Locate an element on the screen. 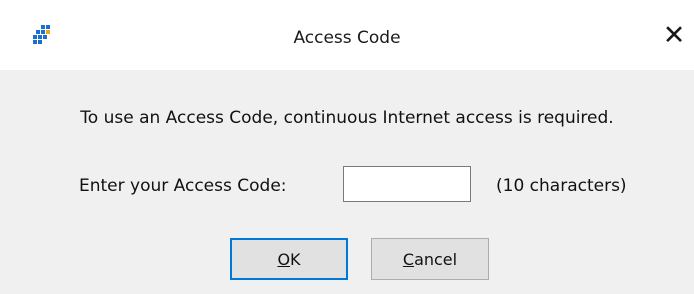 The height and width of the screenshot is (294, 694). cancel-button: Cancel is located at coordinates (430, 259).